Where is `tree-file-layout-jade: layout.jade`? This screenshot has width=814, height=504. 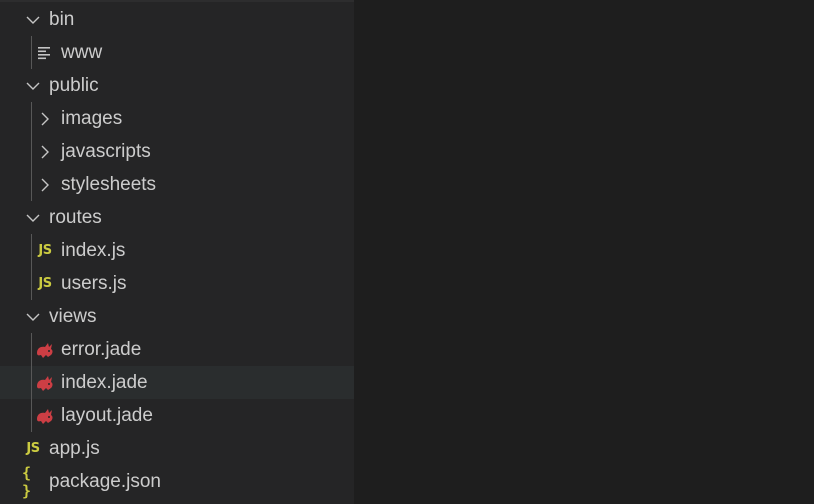 tree-file-layout-jade: layout.jade is located at coordinates (177, 415).